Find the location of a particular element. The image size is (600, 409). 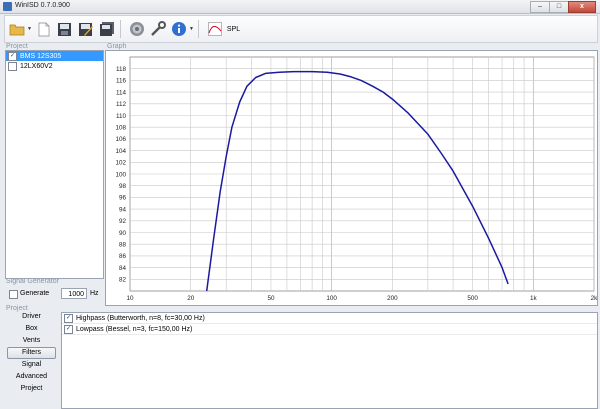

y-tick-label: 94 is located at coordinates (123, 209).